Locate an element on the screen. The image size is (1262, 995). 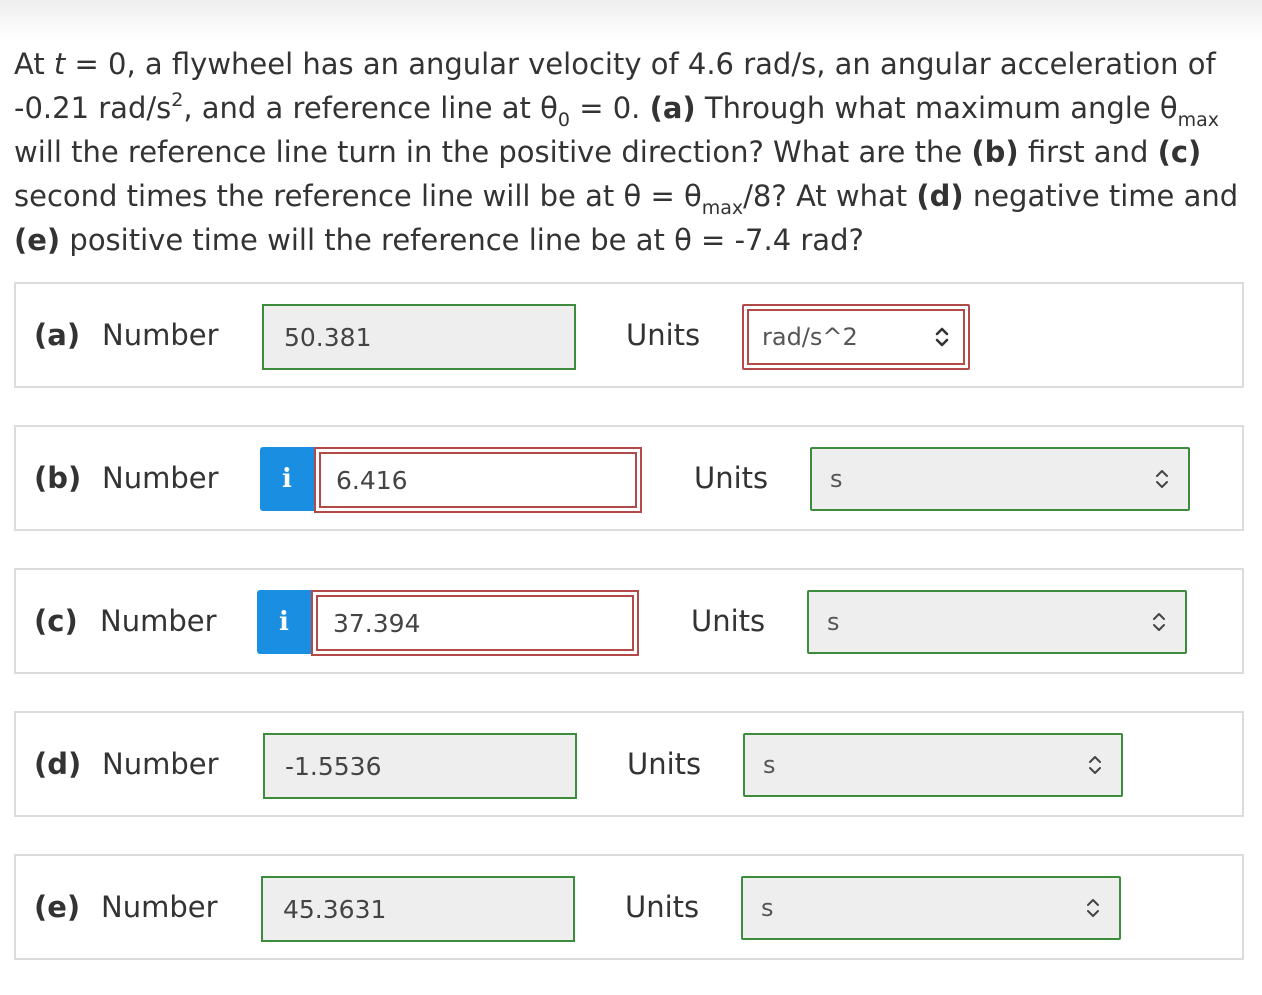
top-shade is located at coordinates (631, 20).